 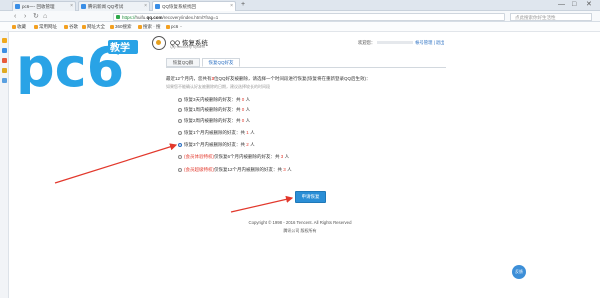 What do you see at coordinates (116, 163) in the screenshot?
I see `arrow-to-option` at bounding box center [116, 163].